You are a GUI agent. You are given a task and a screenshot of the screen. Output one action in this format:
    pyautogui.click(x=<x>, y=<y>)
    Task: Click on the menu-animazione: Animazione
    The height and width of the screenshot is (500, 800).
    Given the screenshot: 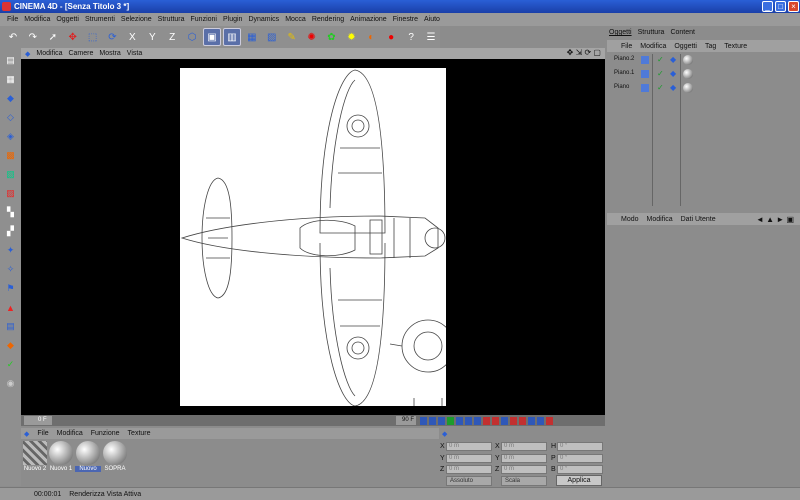 What is the action you would take?
    pyautogui.click(x=368, y=19)
    